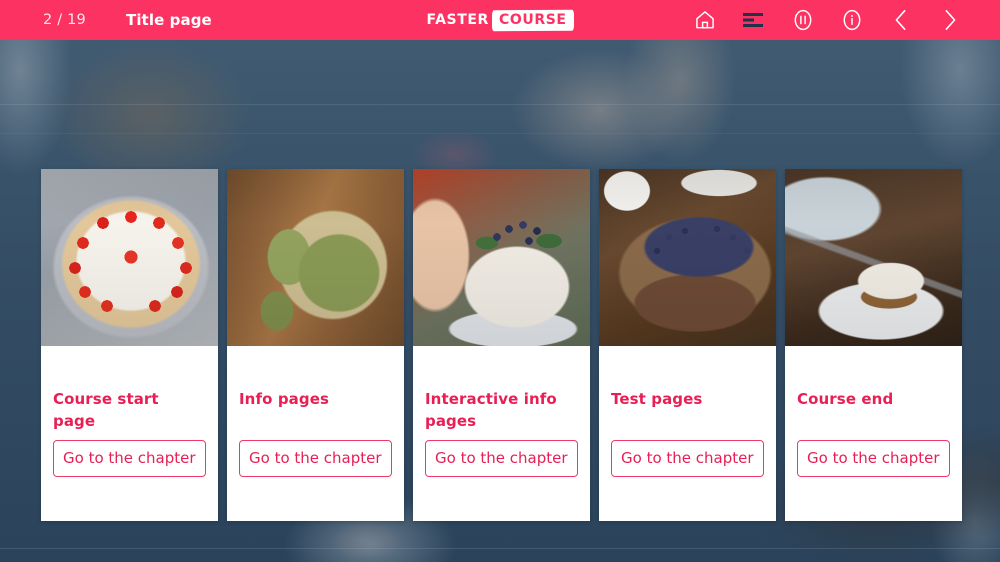 The width and height of the screenshot is (1000, 562). What do you see at coordinates (687, 257) in the screenshot?
I see `blueberry-tart-photo` at bounding box center [687, 257].